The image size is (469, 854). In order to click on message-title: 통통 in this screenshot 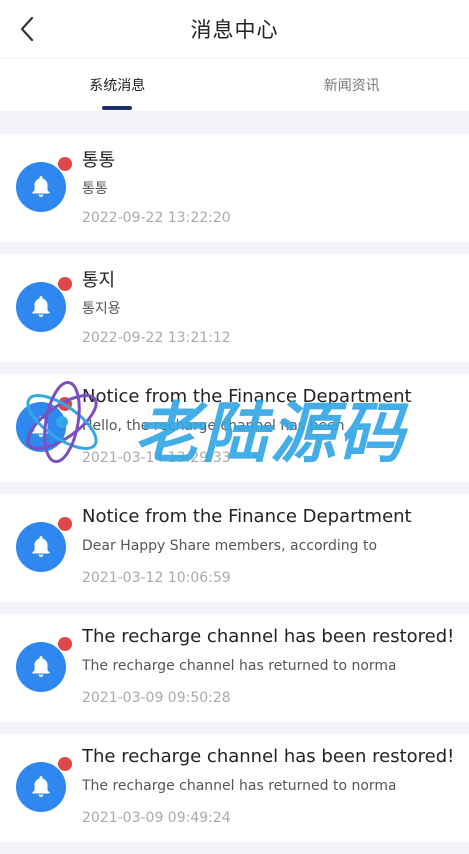, I will do `click(274, 159)`.